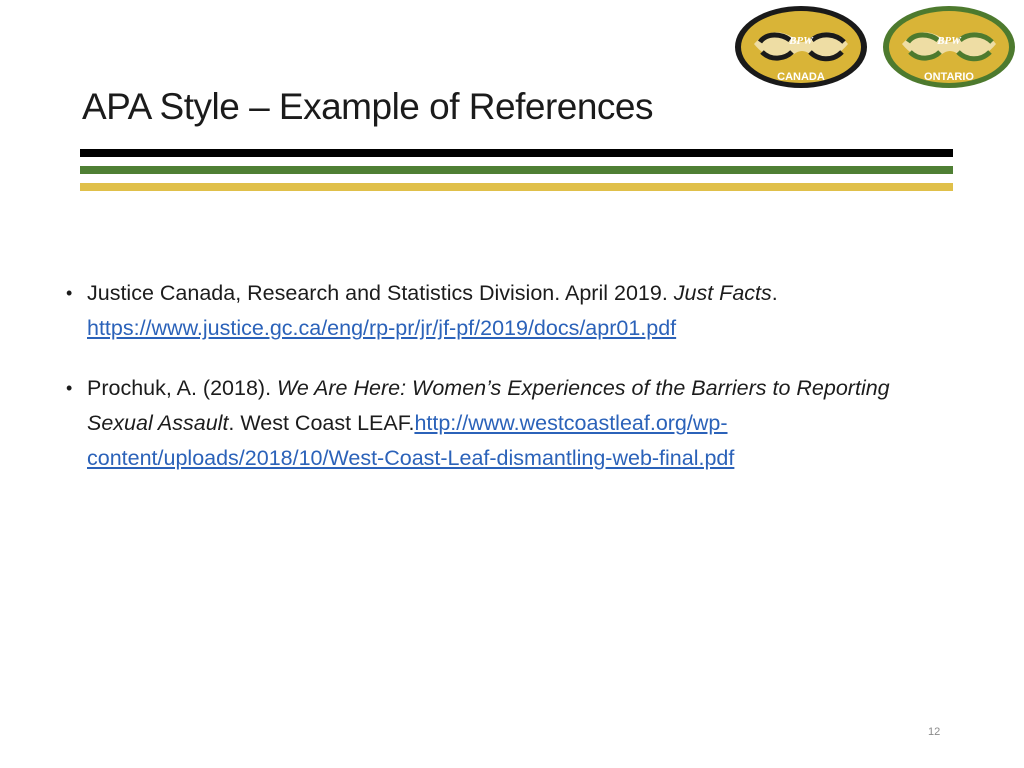 Image resolution: width=1024 pixels, height=768 pixels. Describe the element at coordinates (516, 187) in the screenshot. I see `divider-gold` at that location.